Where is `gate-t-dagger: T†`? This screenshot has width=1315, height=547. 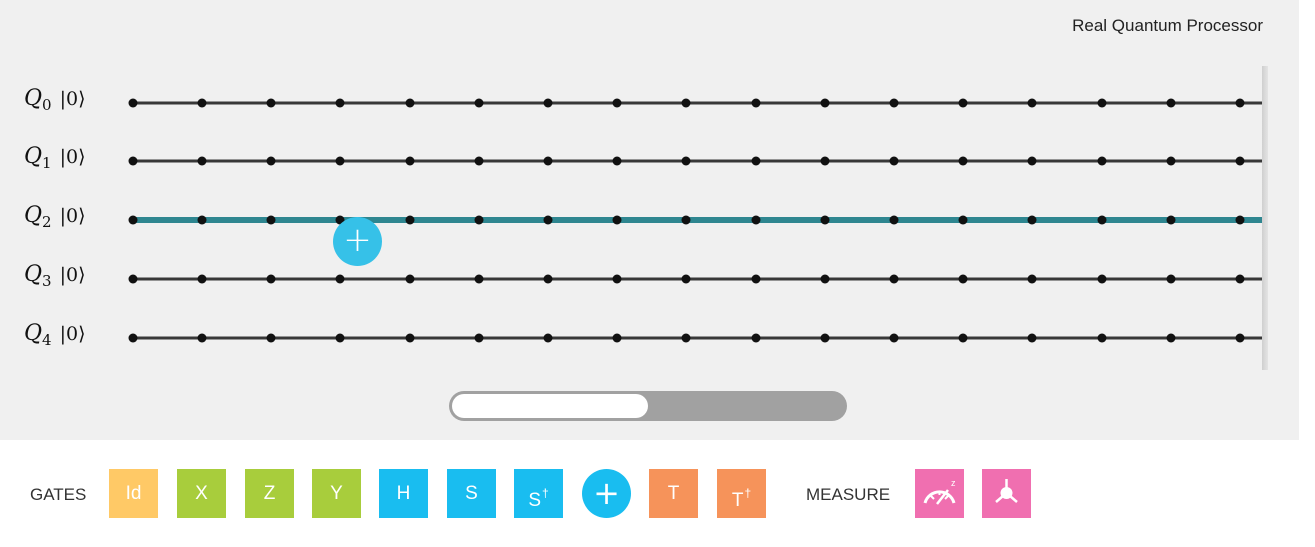 gate-t-dagger: T† is located at coordinates (741, 493).